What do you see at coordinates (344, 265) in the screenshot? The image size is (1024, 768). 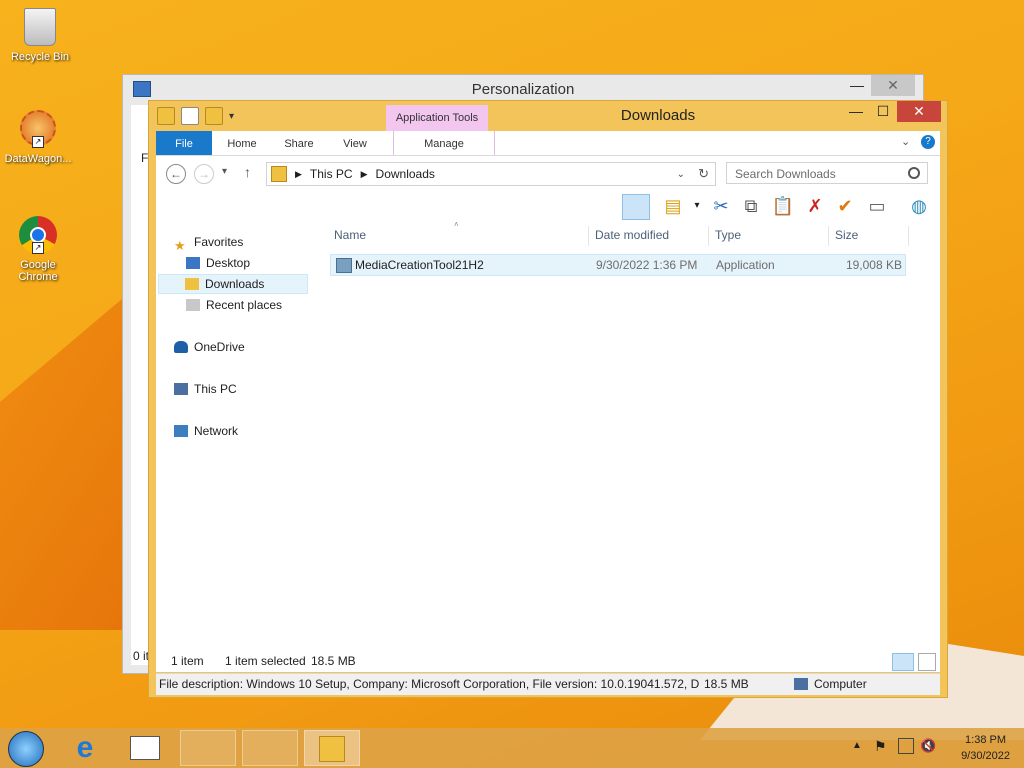 I see `application-icon` at bounding box center [344, 265].